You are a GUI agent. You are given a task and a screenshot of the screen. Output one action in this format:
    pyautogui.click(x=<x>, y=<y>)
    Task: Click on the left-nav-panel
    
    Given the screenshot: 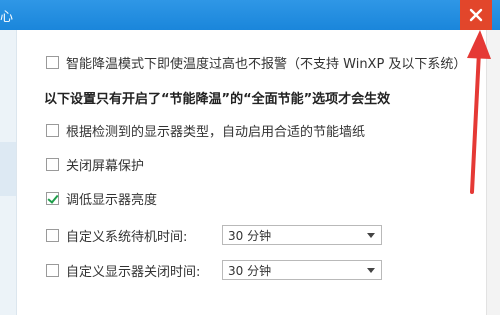 What is the action you would take?
    pyautogui.click(x=8, y=172)
    